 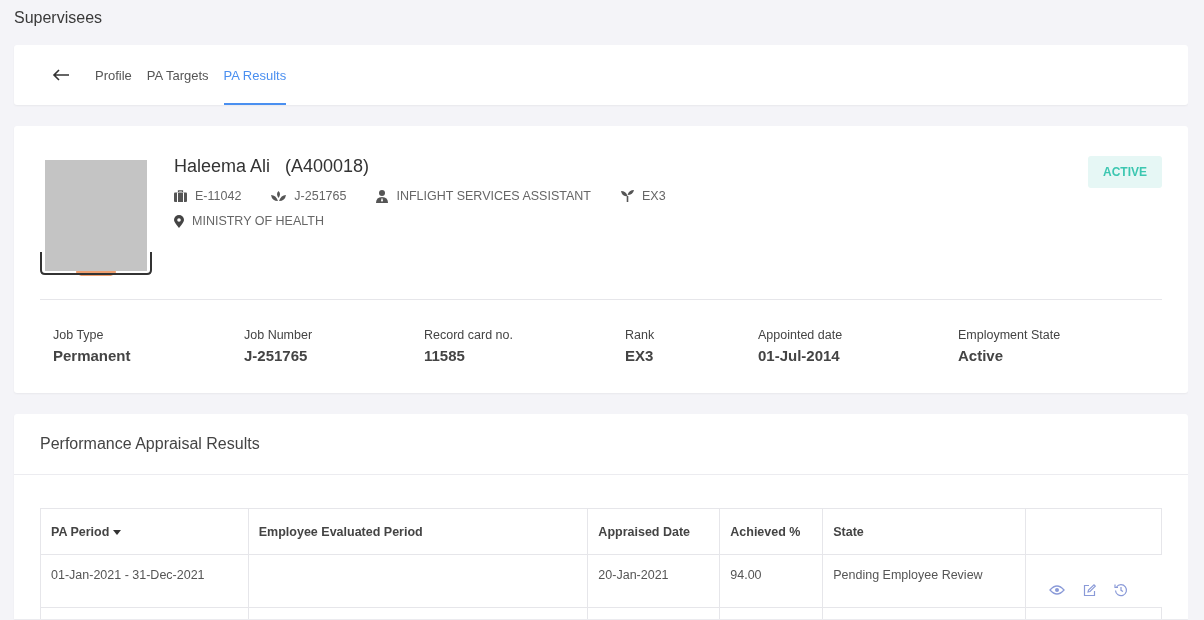 What do you see at coordinates (272, 166) in the screenshot?
I see `employee-name: Haleema Ali (A400018)` at bounding box center [272, 166].